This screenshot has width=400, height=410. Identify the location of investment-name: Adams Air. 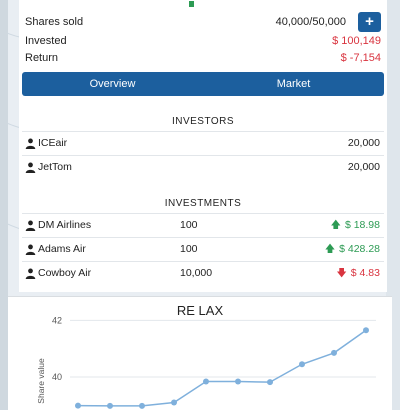
(62, 249).